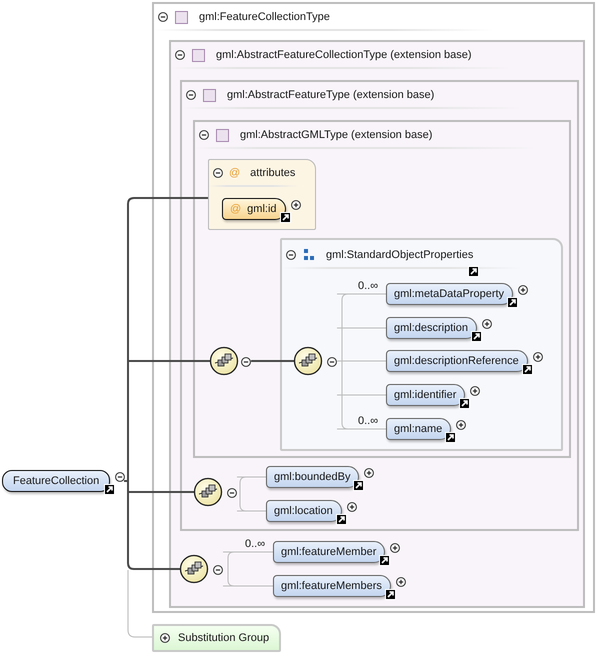 The width and height of the screenshot is (596, 654). What do you see at coordinates (344, 55) in the screenshot?
I see `type-name: gml:AbstractFeatureCollectionType (extension base)` at bounding box center [344, 55].